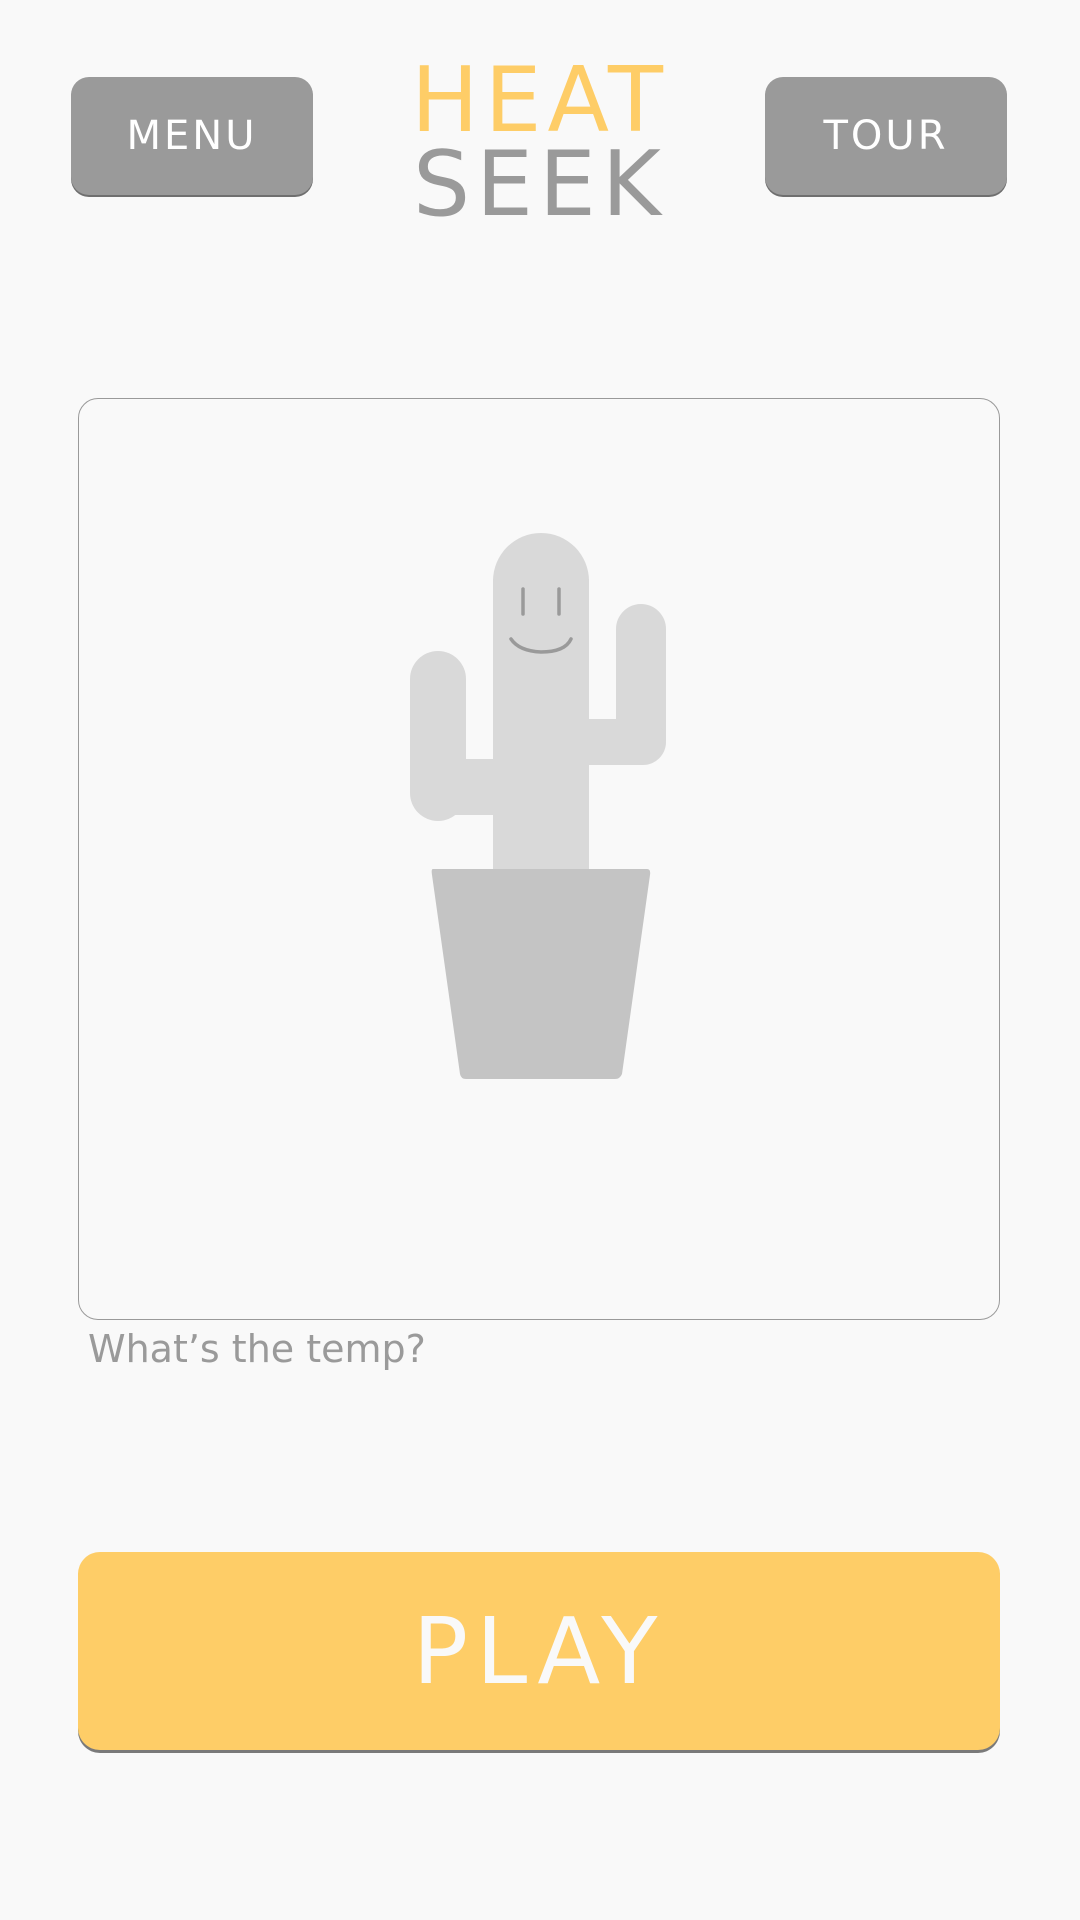 This screenshot has height=1920, width=1080. I want to click on play-button: PLAY, so click(539, 1651).